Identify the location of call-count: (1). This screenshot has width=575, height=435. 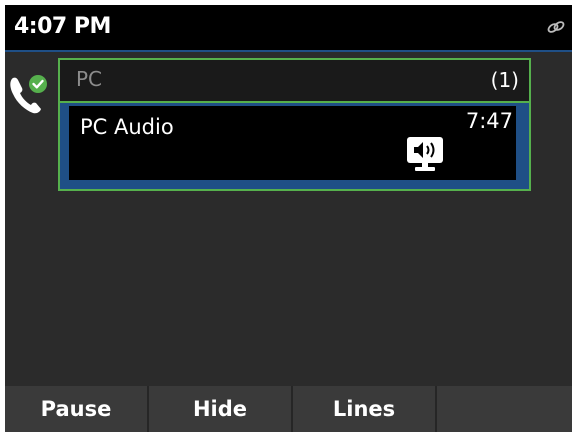
(504, 80).